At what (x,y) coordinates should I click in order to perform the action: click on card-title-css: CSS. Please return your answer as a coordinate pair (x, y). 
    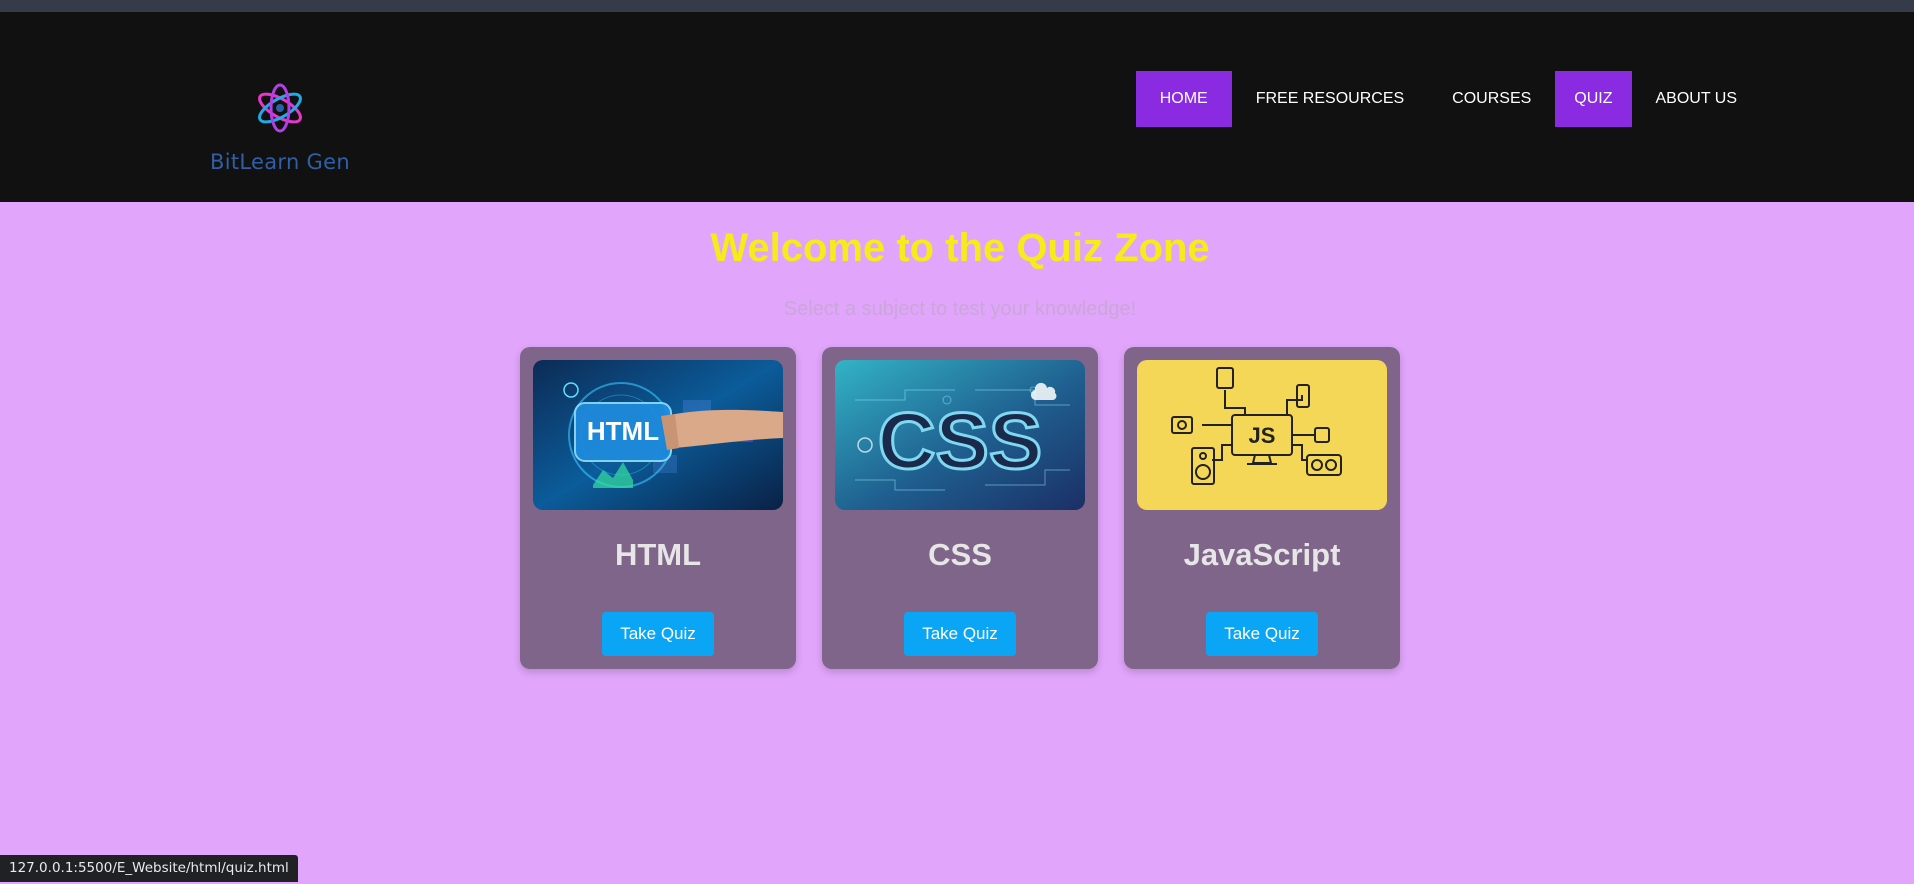
    Looking at the image, I should click on (960, 554).